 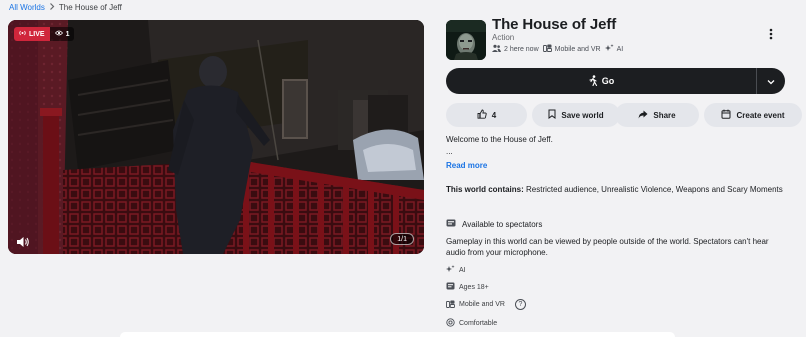 What do you see at coordinates (771, 34) in the screenshot?
I see `more-options-icon` at bounding box center [771, 34].